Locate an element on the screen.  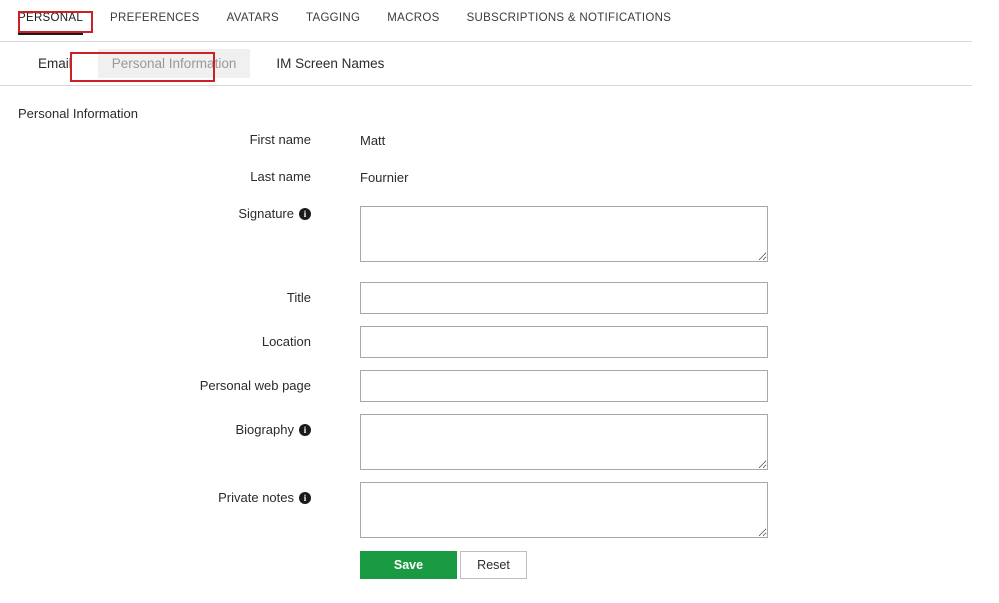
form-row-private-notes: Private notes i is located at coordinates (499, 510).